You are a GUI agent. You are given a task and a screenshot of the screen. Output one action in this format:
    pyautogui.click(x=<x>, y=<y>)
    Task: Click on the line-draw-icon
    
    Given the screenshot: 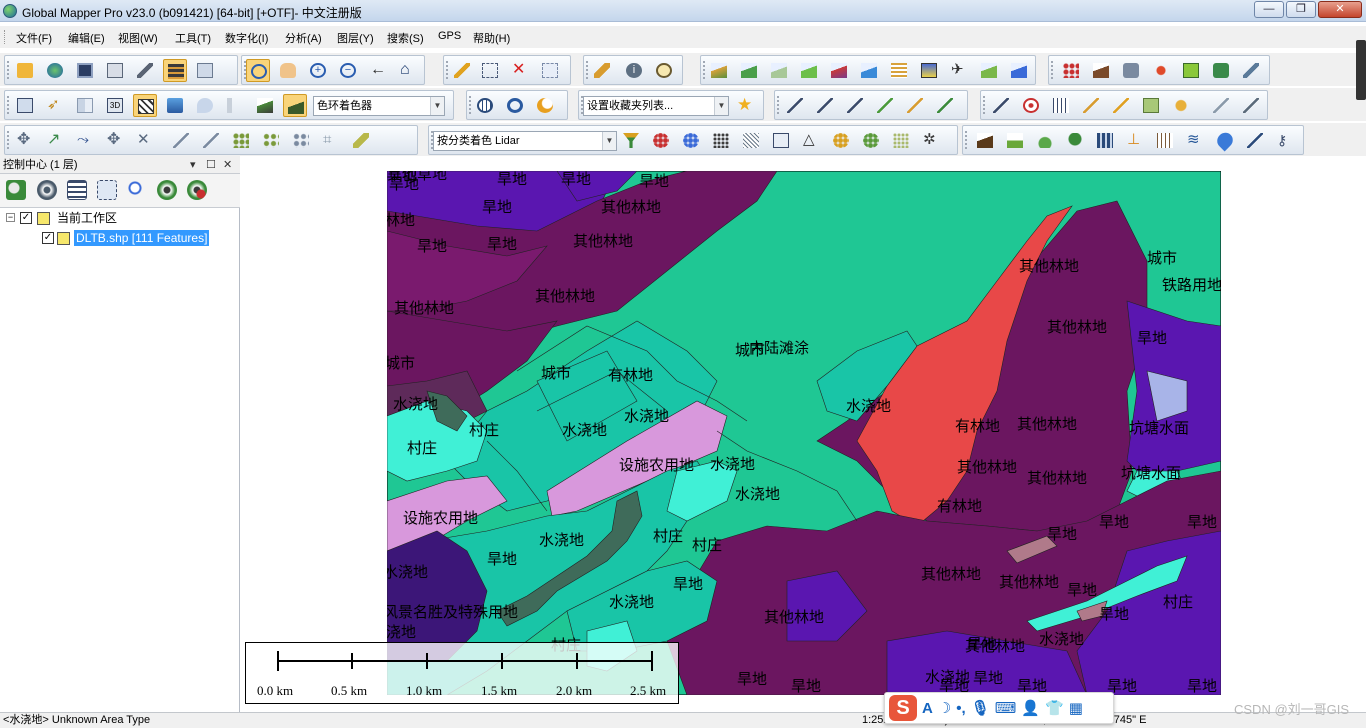 What is the action you would take?
    pyautogui.click(x=855, y=105)
    